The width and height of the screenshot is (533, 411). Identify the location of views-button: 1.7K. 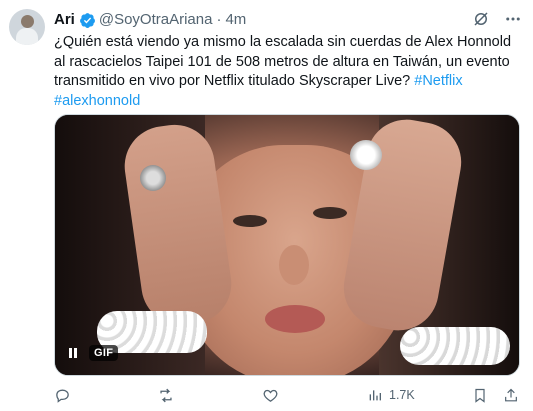
(391, 395).